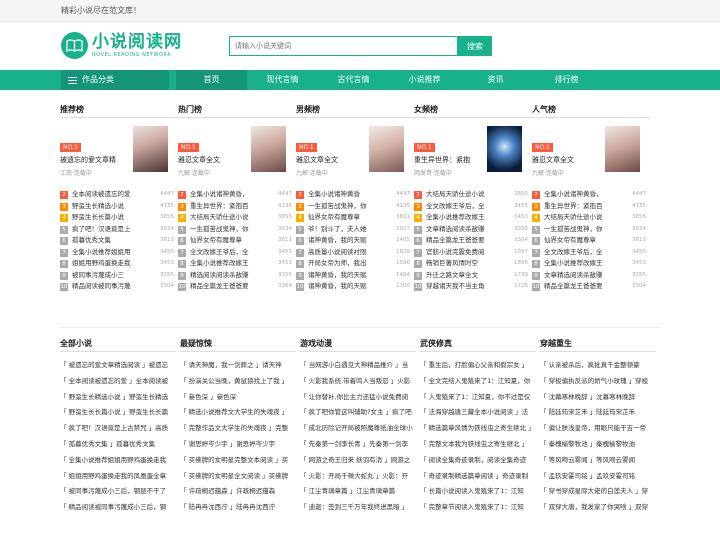 Image resolution: width=720 pixels, height=540 pixels. I want to click on book-link: 官舫小说完震免费阅, so click(465, 253).